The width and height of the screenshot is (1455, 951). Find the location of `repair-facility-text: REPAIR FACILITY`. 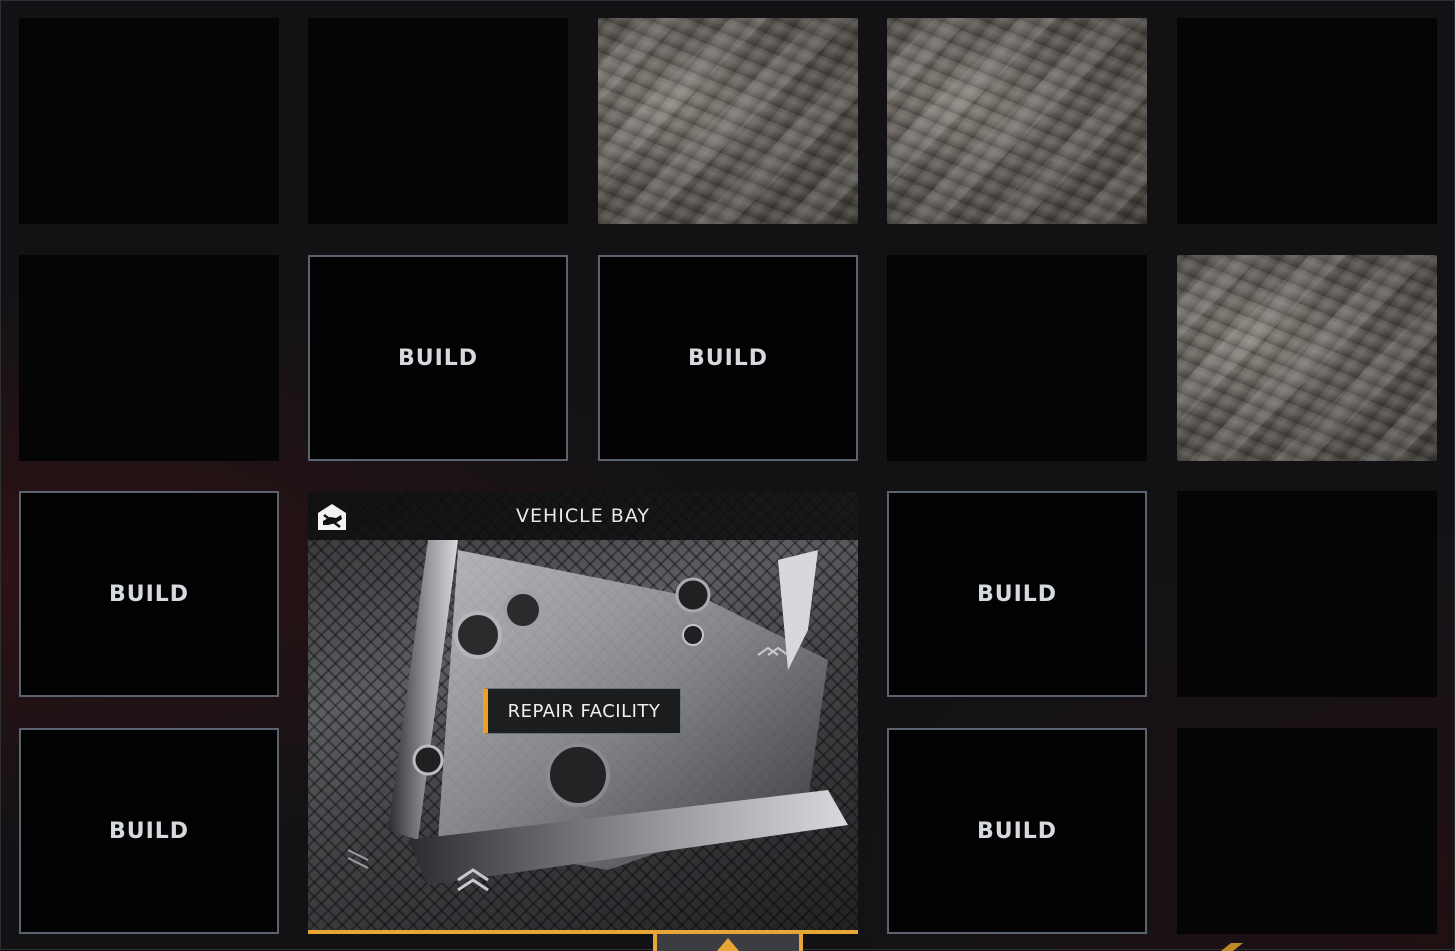

repair-facility-text: REPAIR FACILITY is located at coordinates (584, 711).